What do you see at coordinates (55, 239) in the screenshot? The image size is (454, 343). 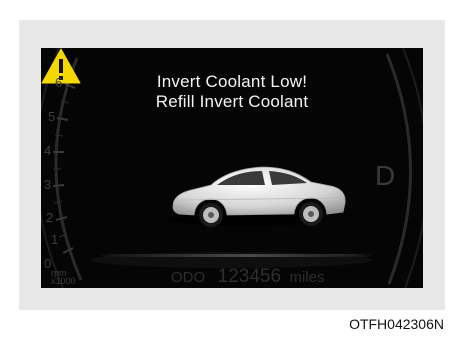 I see `tachometer-tick-1: 1` at bounding box center [55, 239].